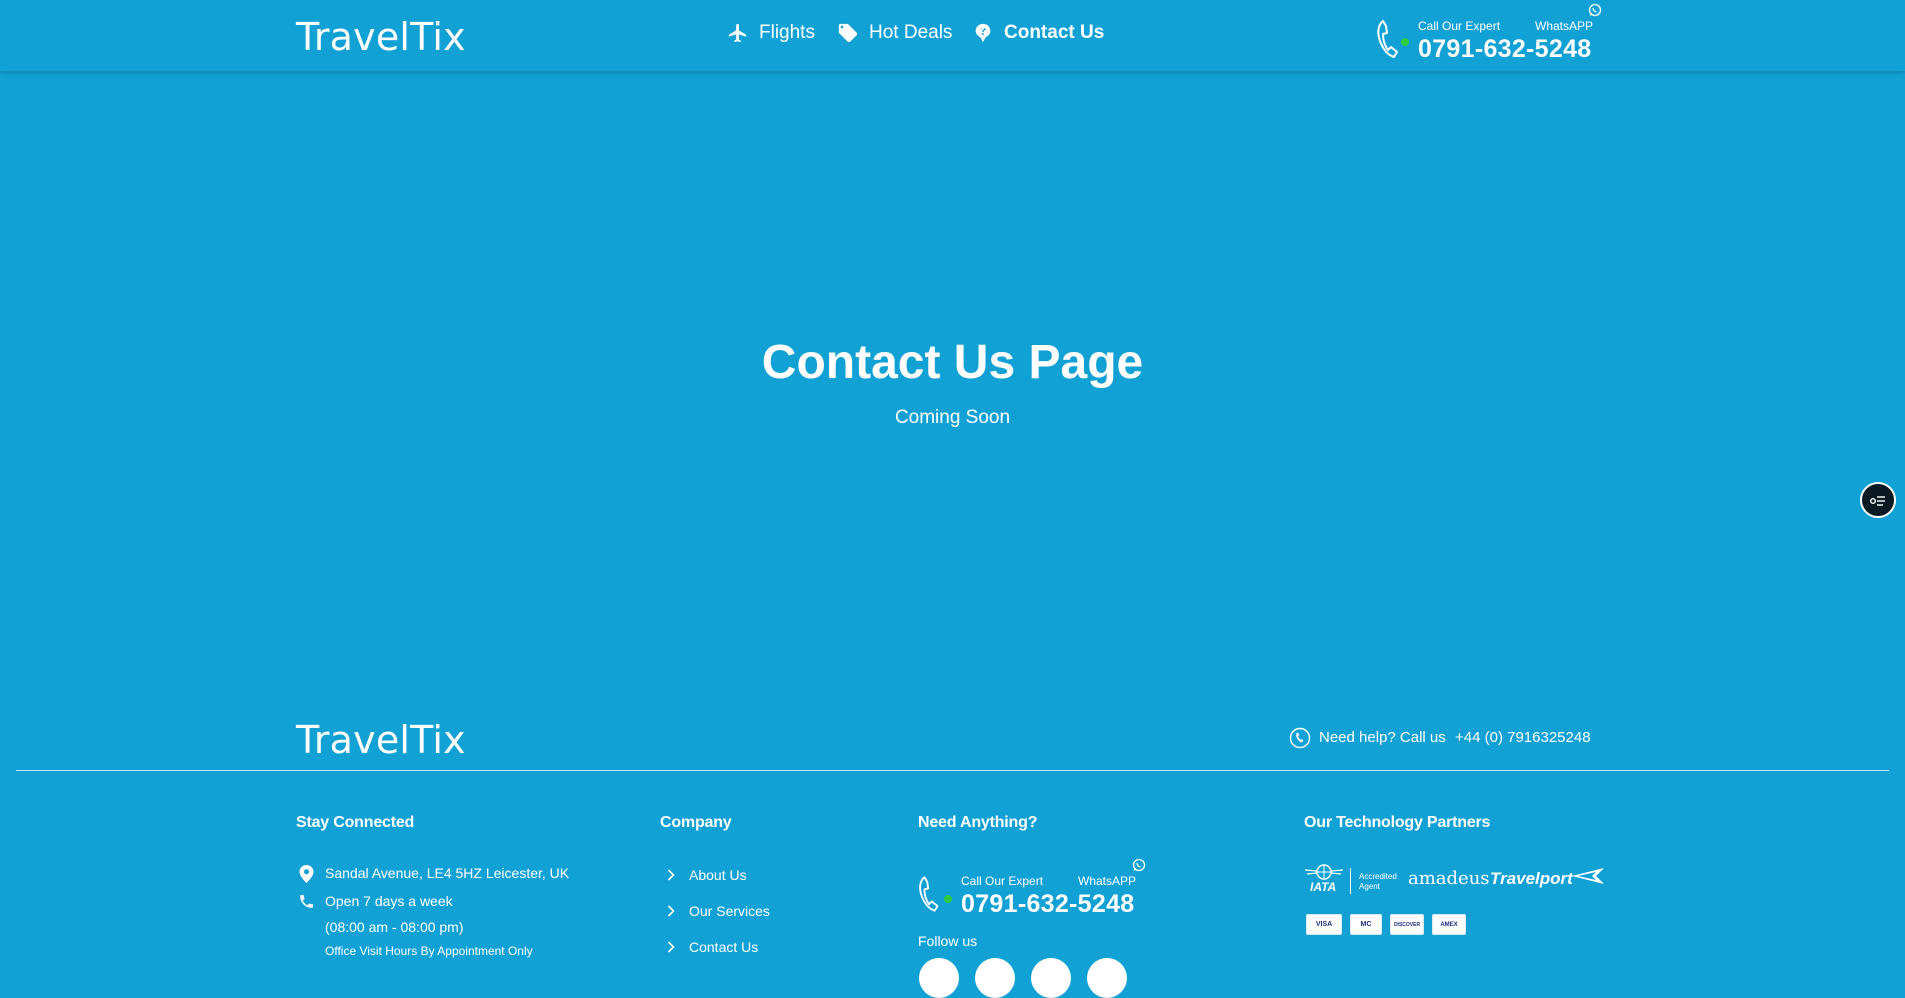  Describe the element at coordinates (1300, 740) in the screenshot. I see `footer-phone-circle-icon` at that location.